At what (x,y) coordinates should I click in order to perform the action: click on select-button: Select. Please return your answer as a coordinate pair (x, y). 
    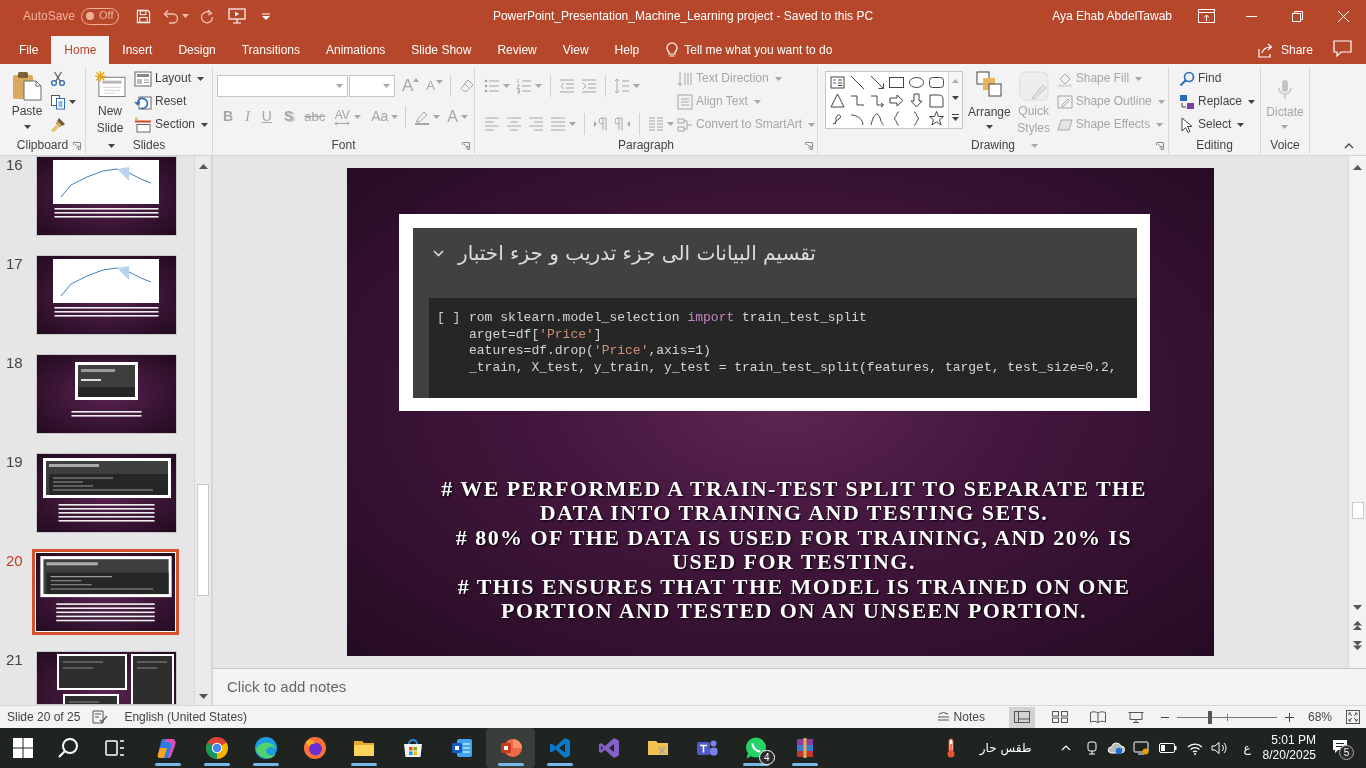
    Looking at the image, I should click on (1217, 124).